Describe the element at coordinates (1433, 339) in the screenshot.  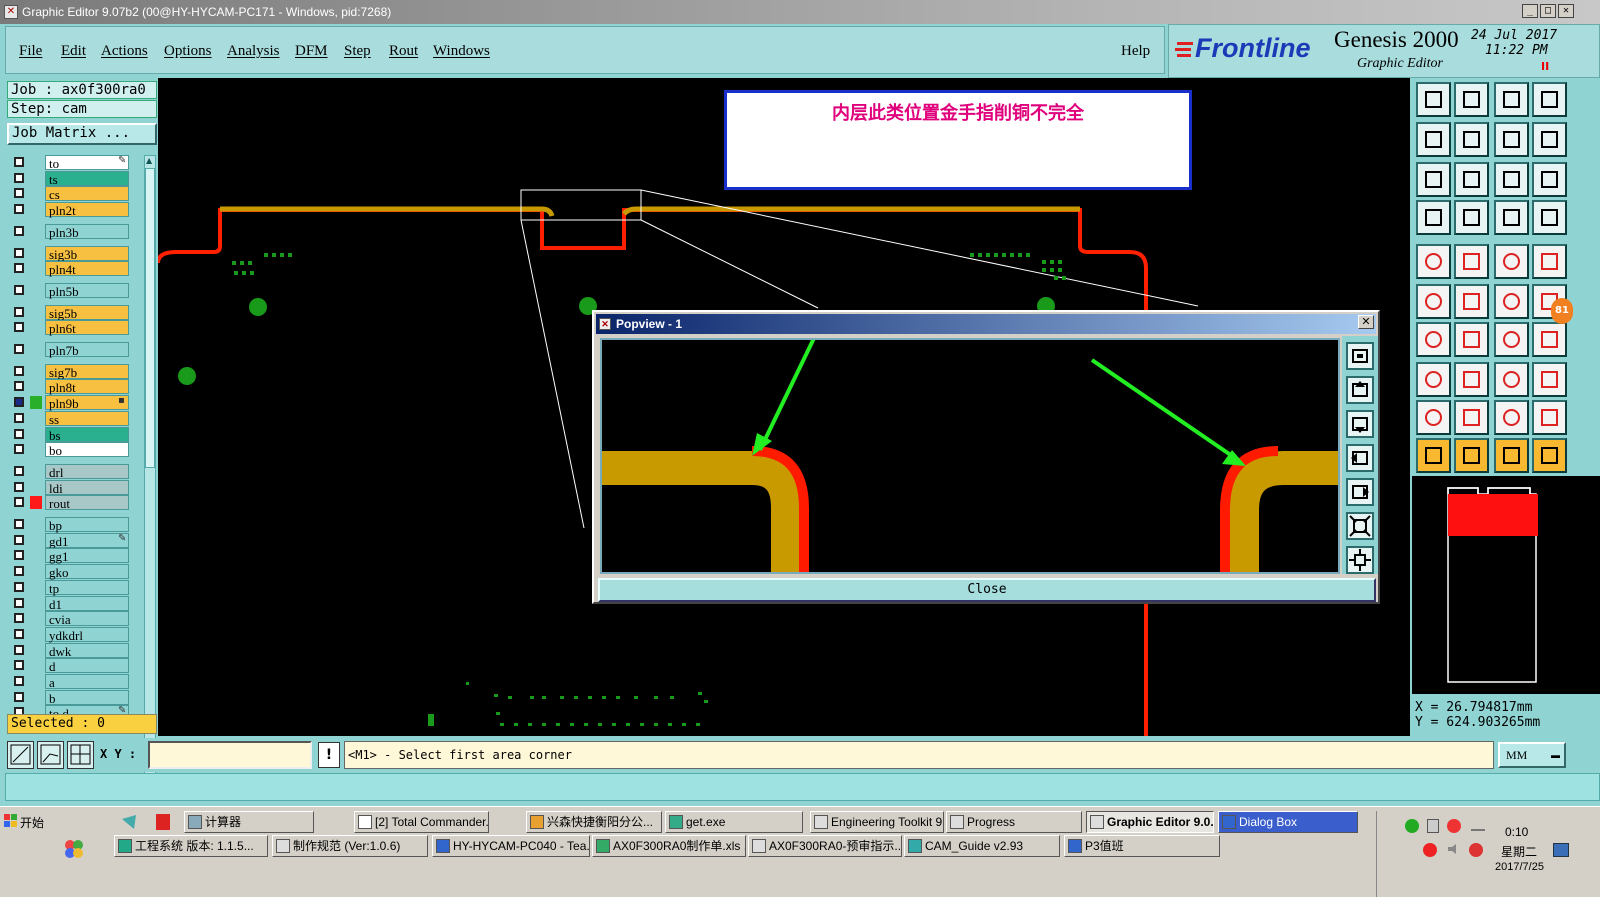
I see `angle-icon` at that location.